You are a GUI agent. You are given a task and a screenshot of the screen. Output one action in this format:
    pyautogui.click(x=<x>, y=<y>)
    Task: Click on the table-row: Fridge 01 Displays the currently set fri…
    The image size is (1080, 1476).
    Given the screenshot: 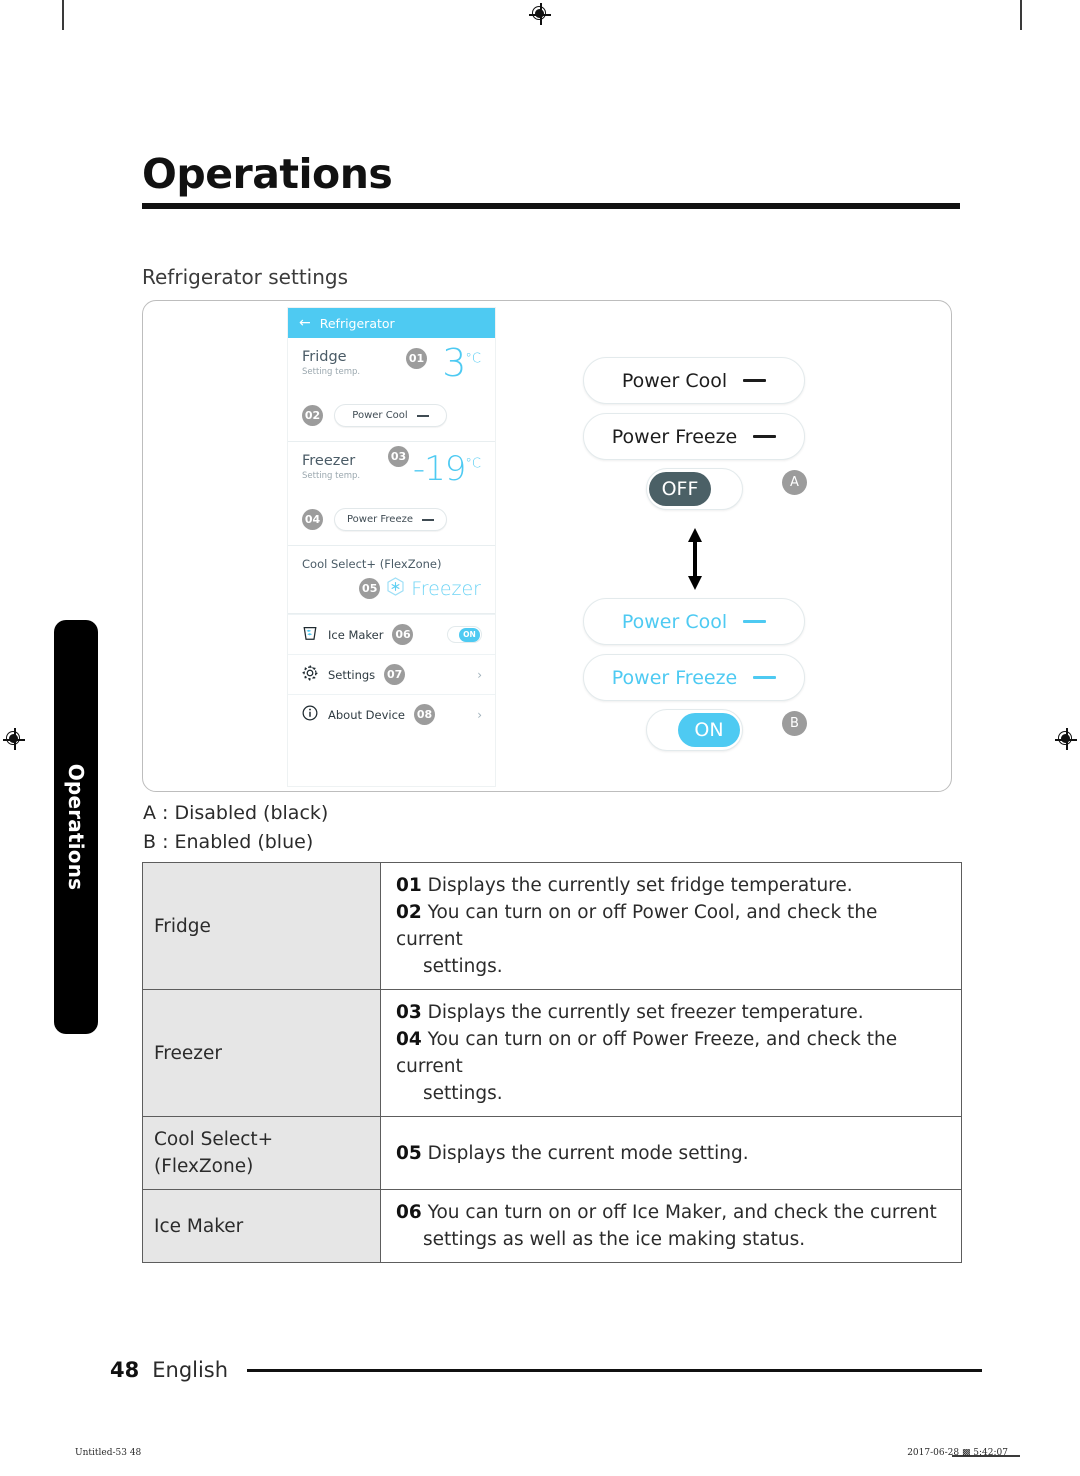 What is the action you would take?
    pyautogui.click(x=552, y=926)
    